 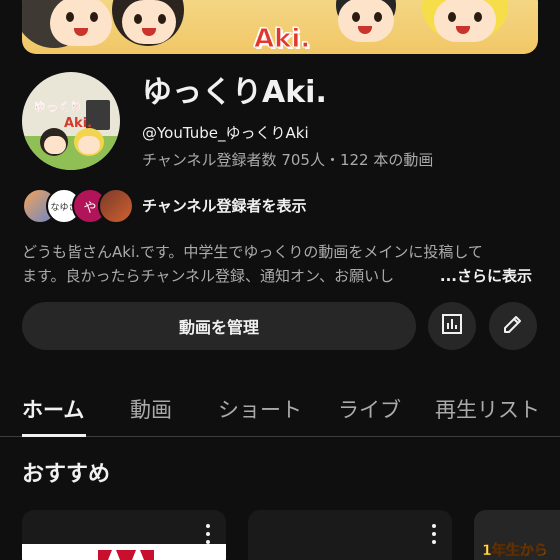 What do you see at coordinates (219, 326) in the screenshot?
I see `manage-videos-button: 動画を管理` at bounding box center [219, 326].